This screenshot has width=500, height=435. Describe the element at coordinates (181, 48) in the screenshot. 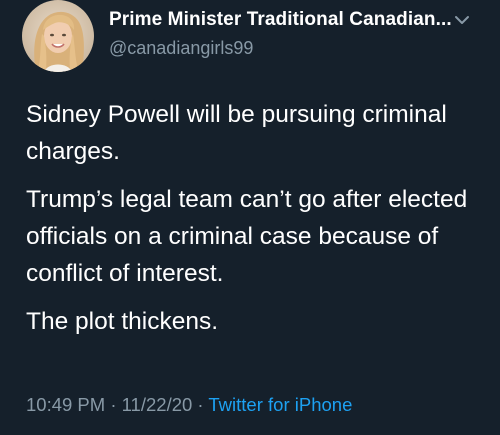

I see `author-handle: @canadiangirls99` at that location.